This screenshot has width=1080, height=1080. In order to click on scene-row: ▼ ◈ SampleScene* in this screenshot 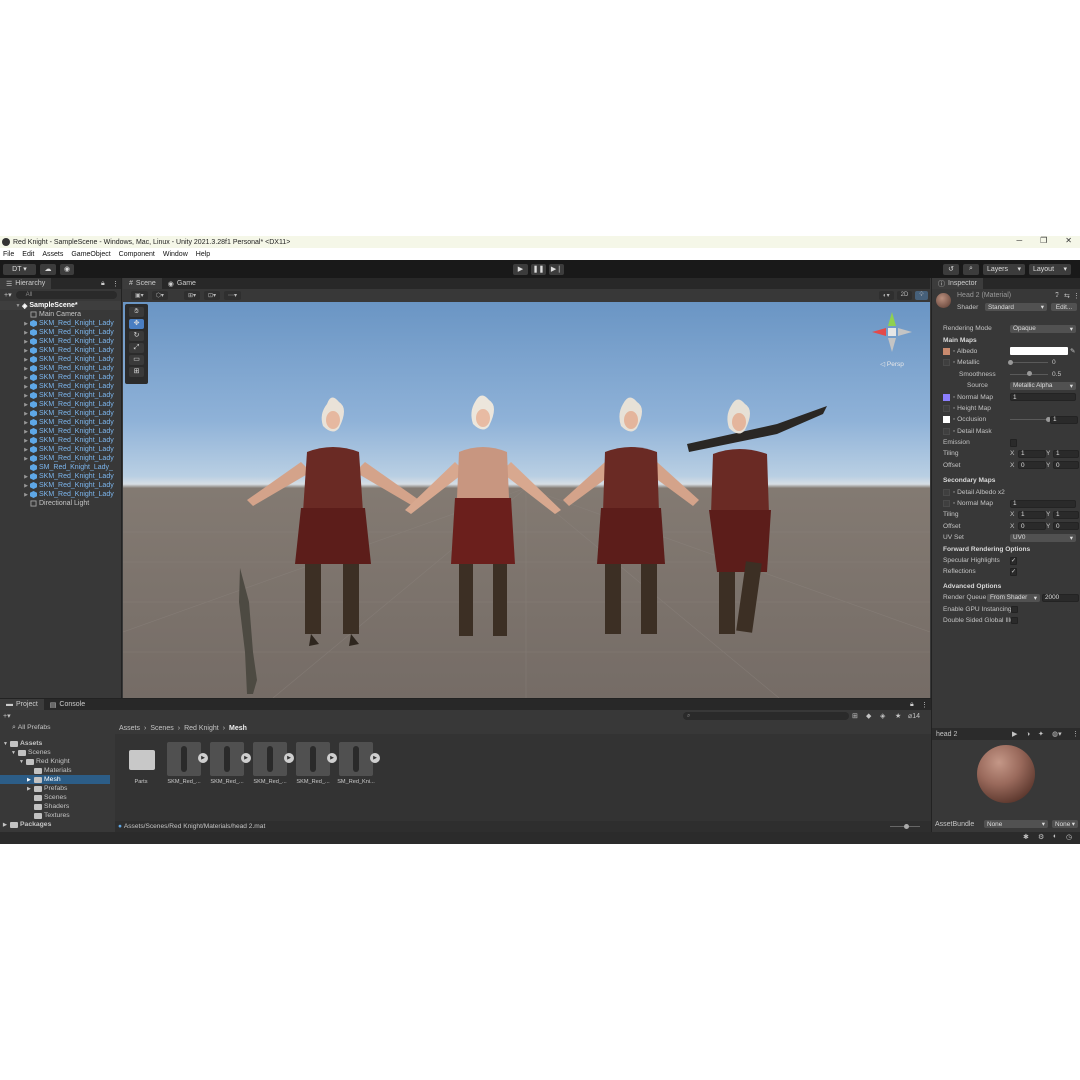, I will do `click(60, 305)`.